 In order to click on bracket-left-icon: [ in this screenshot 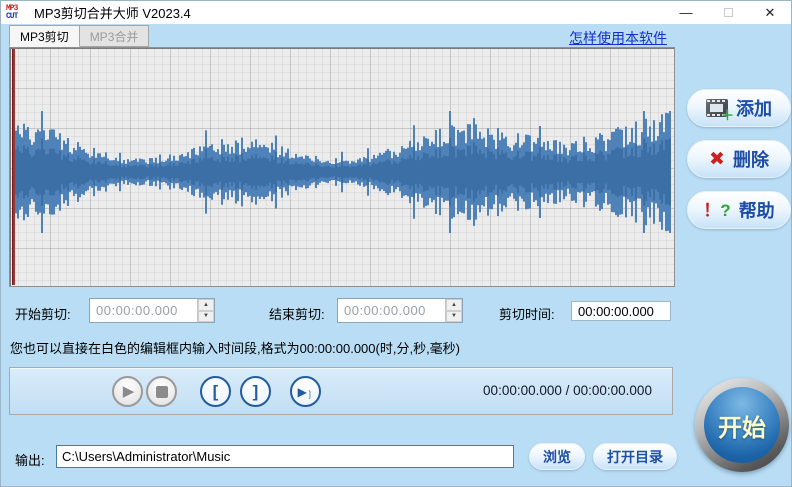, I will do `click(215, 391)`.